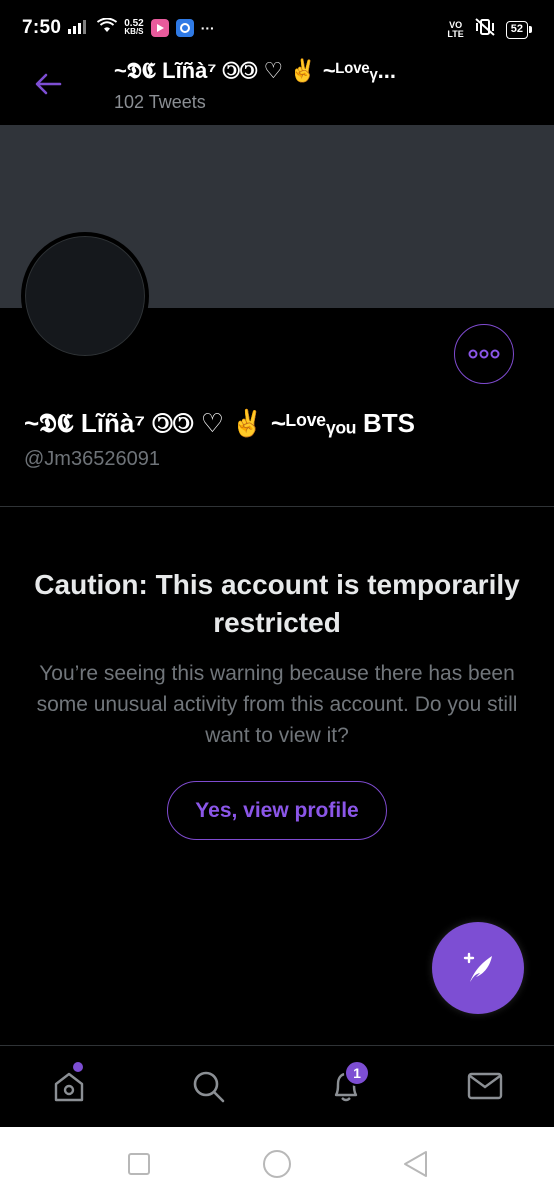  I want to click on status-bar: 7:50 0.52 KB/S ··· VO LTE 52, so click(277, 28).